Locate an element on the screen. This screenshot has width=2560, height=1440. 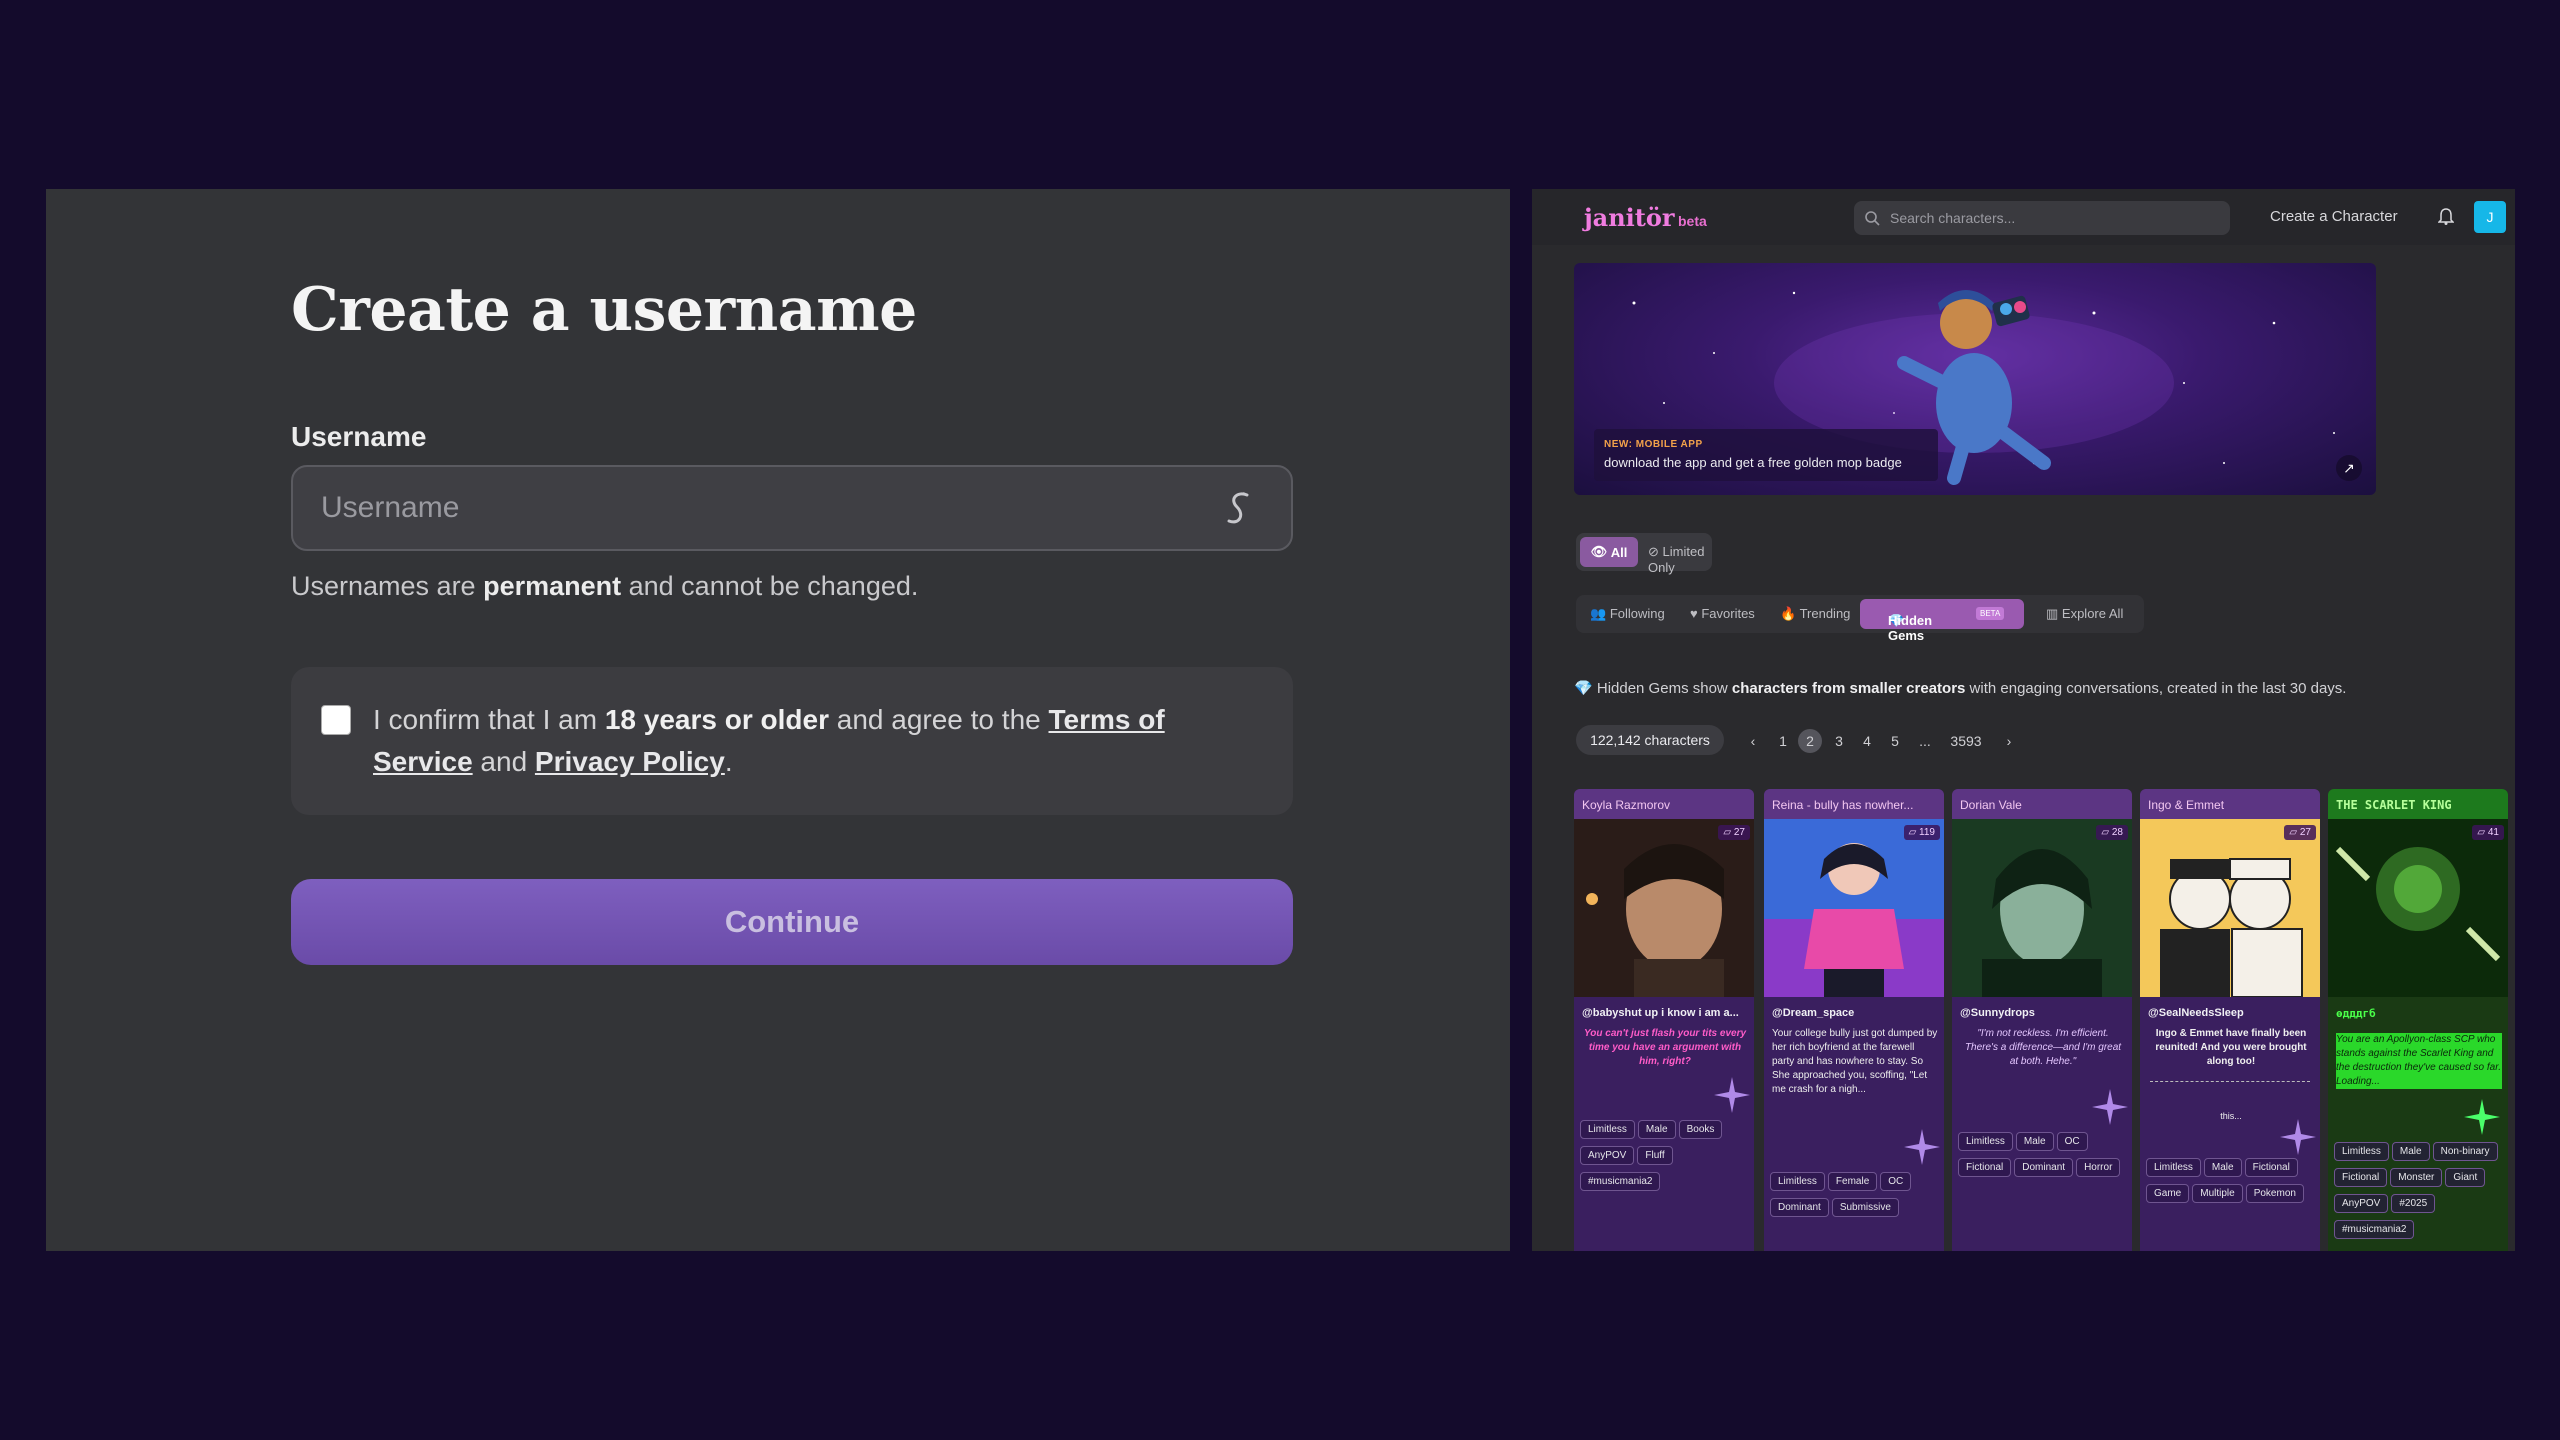
beta-badge: BETA is located at coordinates (1990, 613).